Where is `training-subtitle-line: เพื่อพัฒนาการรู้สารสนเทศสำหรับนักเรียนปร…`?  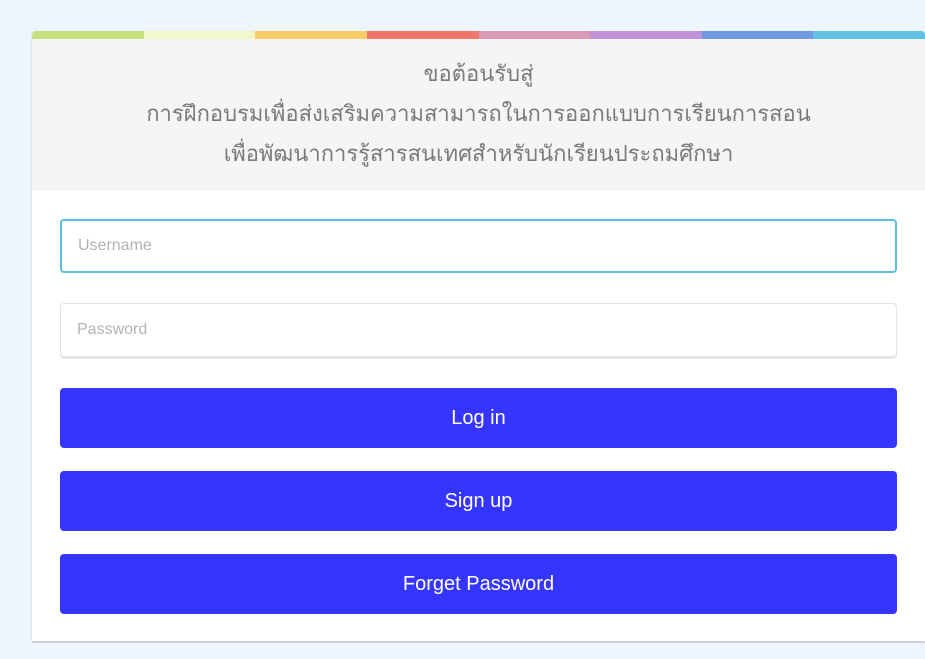 training-subtitle-line: เพื่อพัฒนาการรู้สารสนเทศสำหรับนักเรียนปร… is located at coordinates (478, 154).